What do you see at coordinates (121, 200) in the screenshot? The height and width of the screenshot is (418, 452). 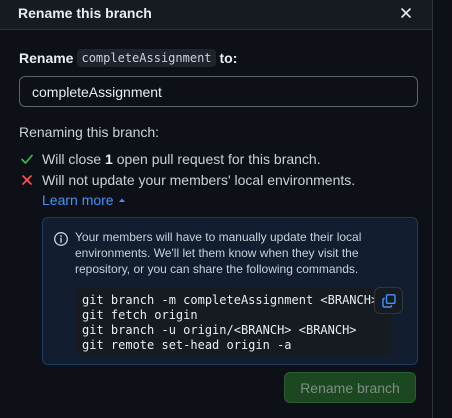 I see `triangle-up-icon` at bounding box center [121, 200].